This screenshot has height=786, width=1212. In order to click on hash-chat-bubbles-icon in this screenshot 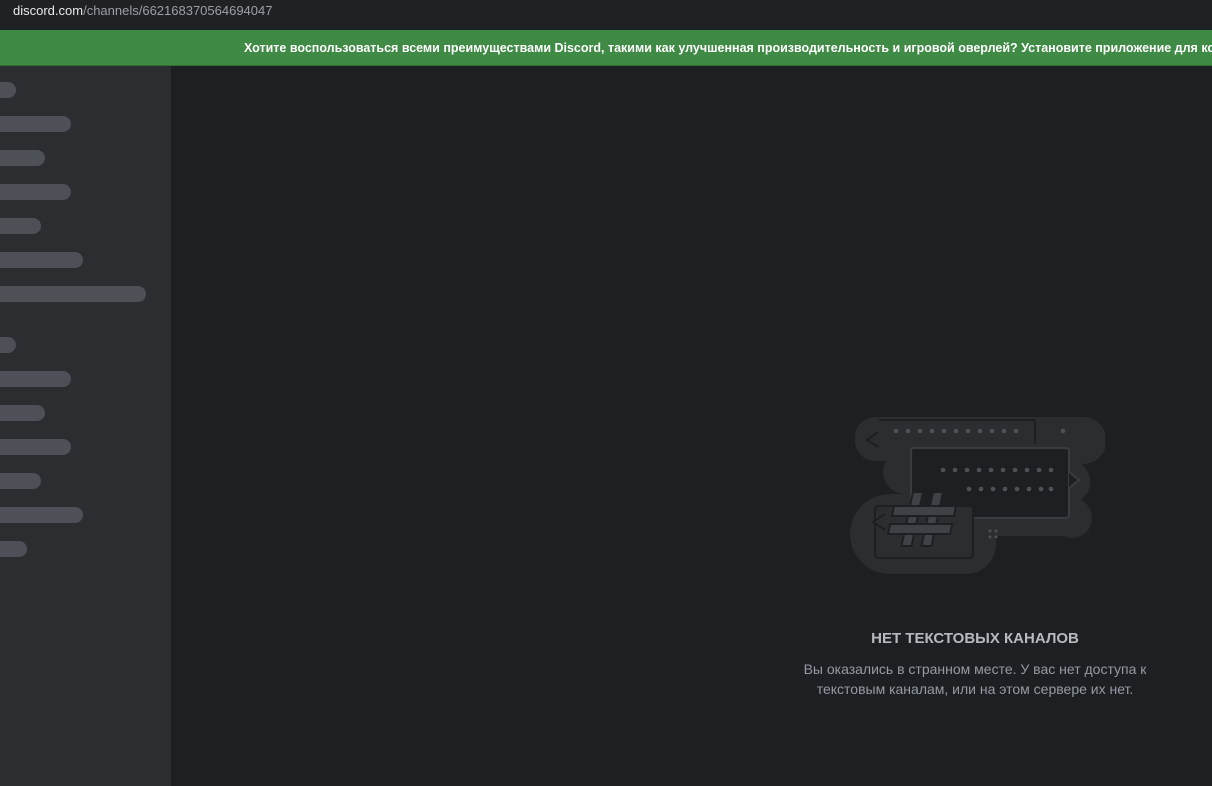, I will do `click(977, 495)`.